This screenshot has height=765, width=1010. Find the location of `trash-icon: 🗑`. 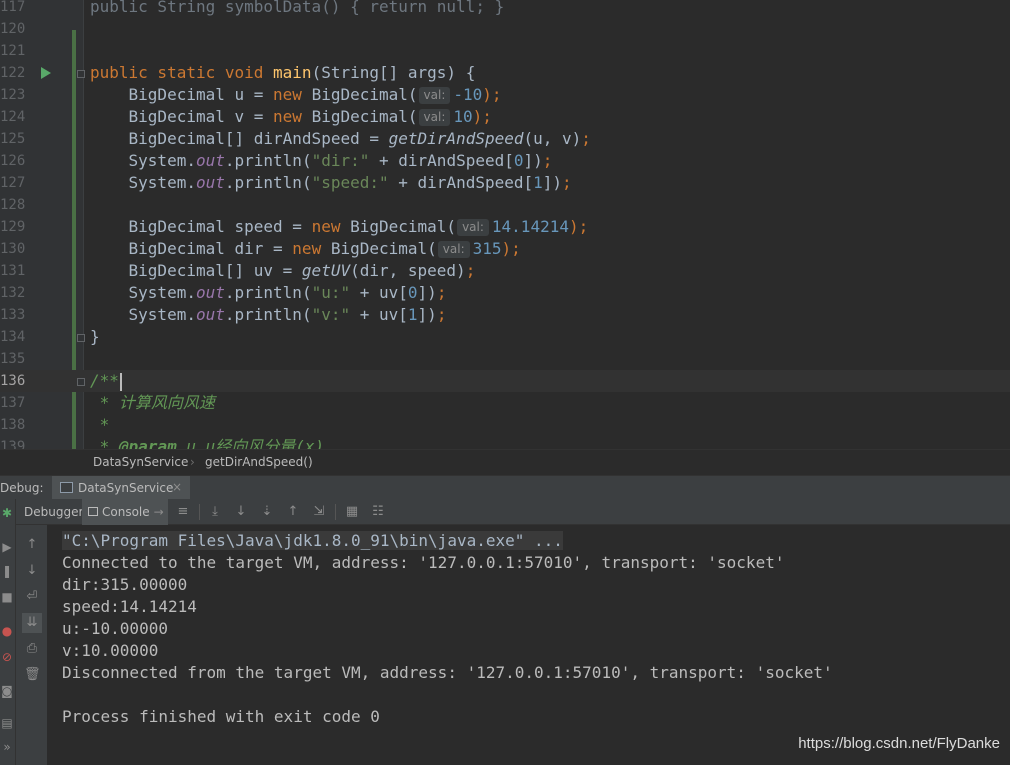

trash-icon: 🗑 is located at coordinates (32, 675).